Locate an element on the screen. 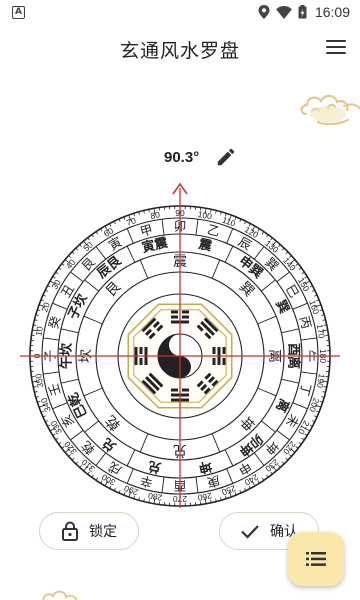 This screenshot has height=600, width=360. mountain-label: 丙 is located at coordinates (306, 322).